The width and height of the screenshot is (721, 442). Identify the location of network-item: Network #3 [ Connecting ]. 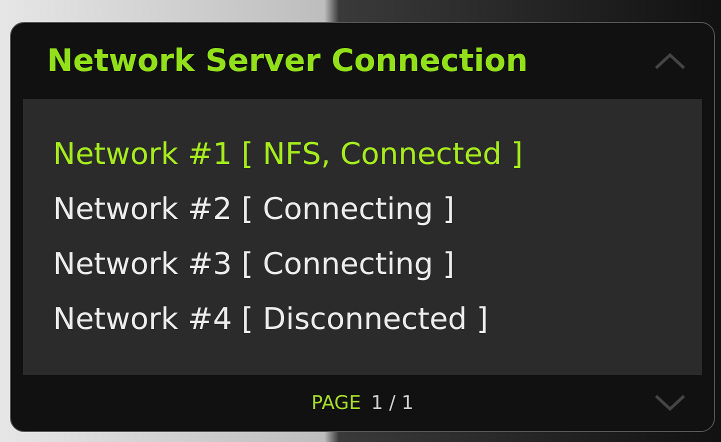
(362, 264).